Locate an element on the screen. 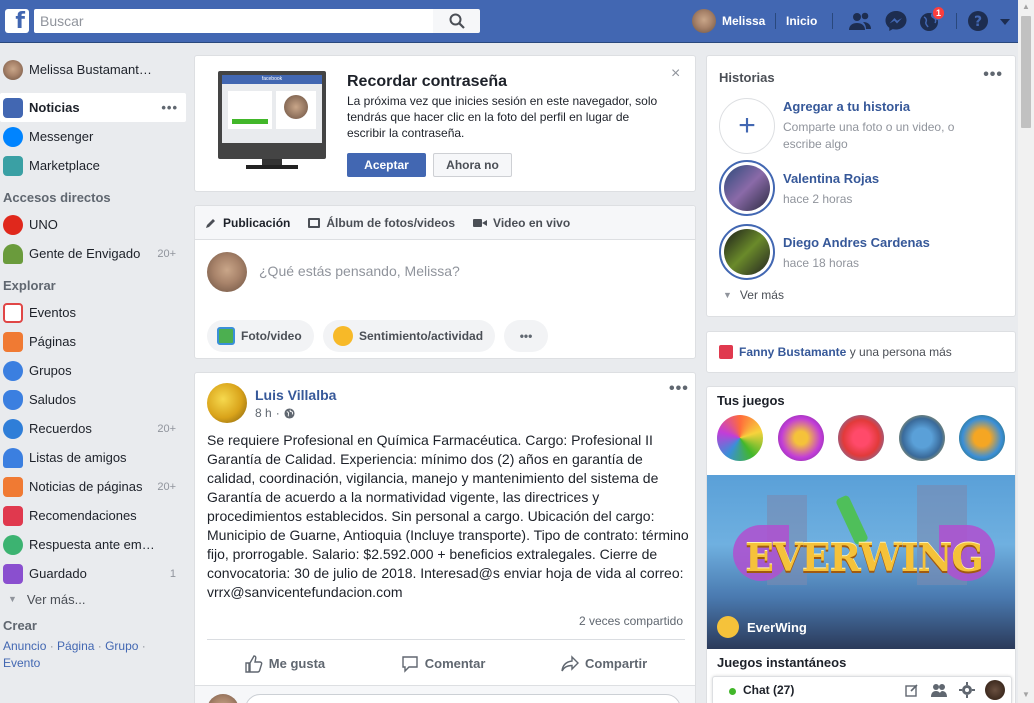 This screenshot has height=703, width=1034. sidebar-item-label: Listas de amigos is located at coordinates (78, 457).